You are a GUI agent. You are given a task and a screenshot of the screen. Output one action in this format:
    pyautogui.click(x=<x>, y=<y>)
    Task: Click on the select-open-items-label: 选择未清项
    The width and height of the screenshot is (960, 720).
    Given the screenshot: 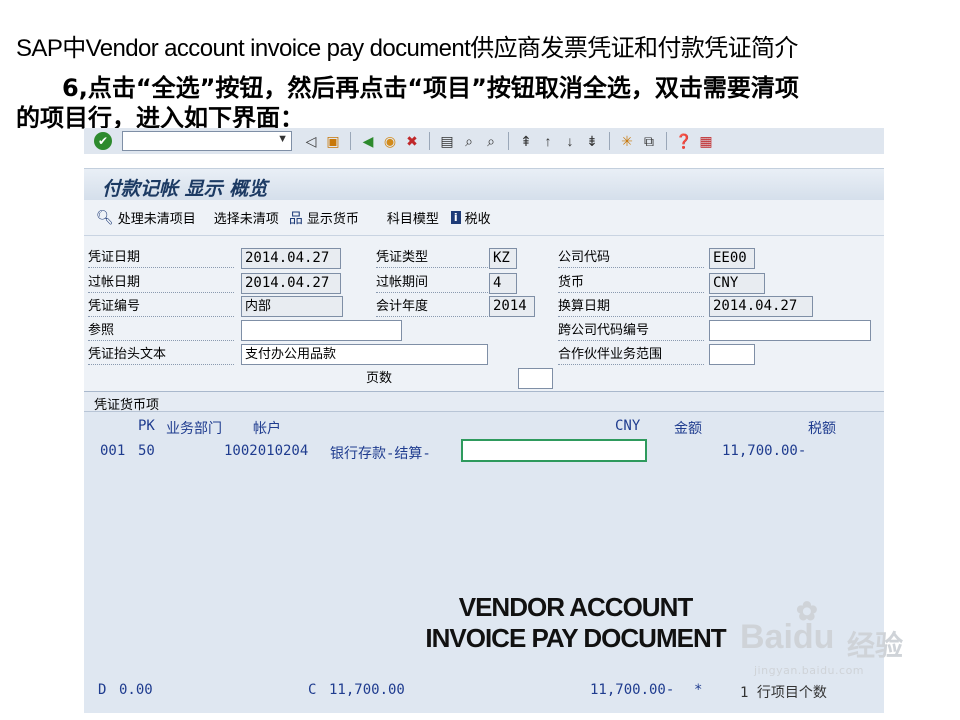 What is the action you would take?
    pyautogui.click(x=246, y=219)
    